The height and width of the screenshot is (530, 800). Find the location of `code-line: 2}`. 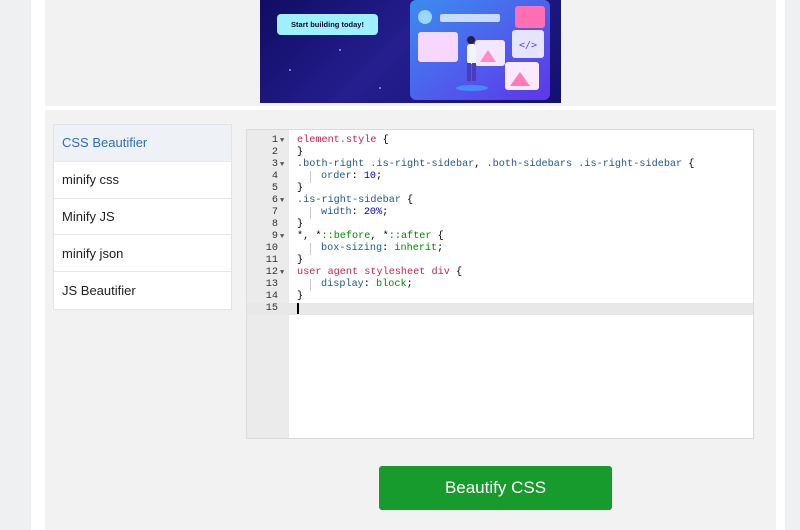

code-line: 2} is located at coordinates (500, 153).